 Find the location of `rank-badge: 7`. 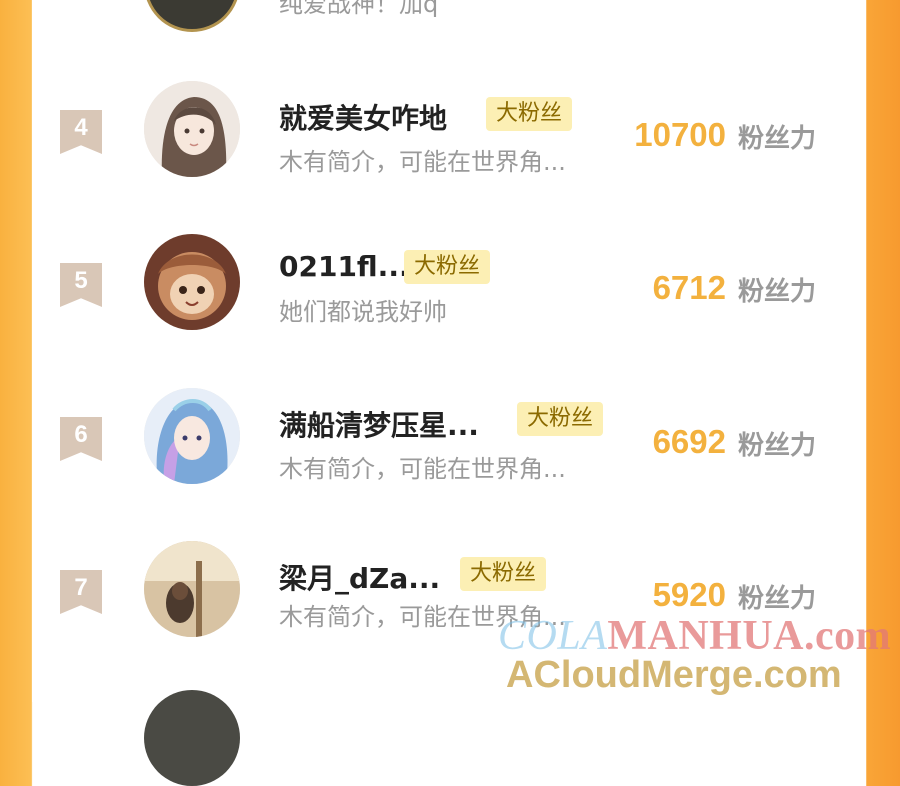

rank-badge: 7 is located at coordinates (81, 592).